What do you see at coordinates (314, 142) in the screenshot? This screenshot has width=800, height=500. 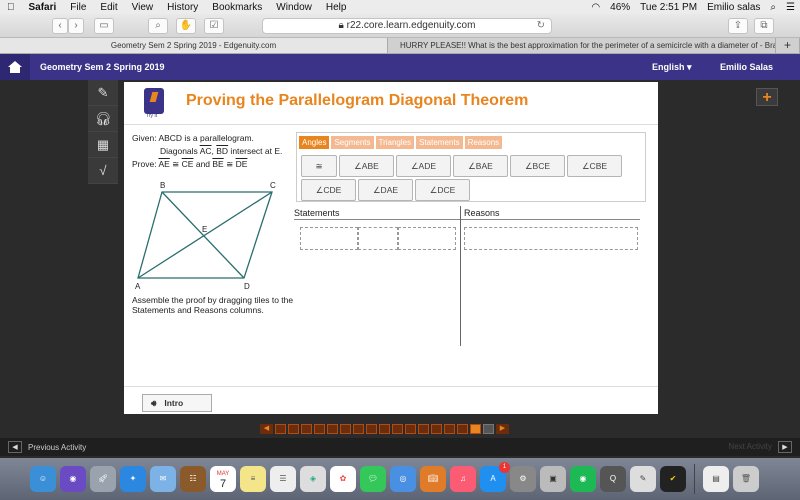 I see `tab-angles: Angles` at bounding box center [314, 142].